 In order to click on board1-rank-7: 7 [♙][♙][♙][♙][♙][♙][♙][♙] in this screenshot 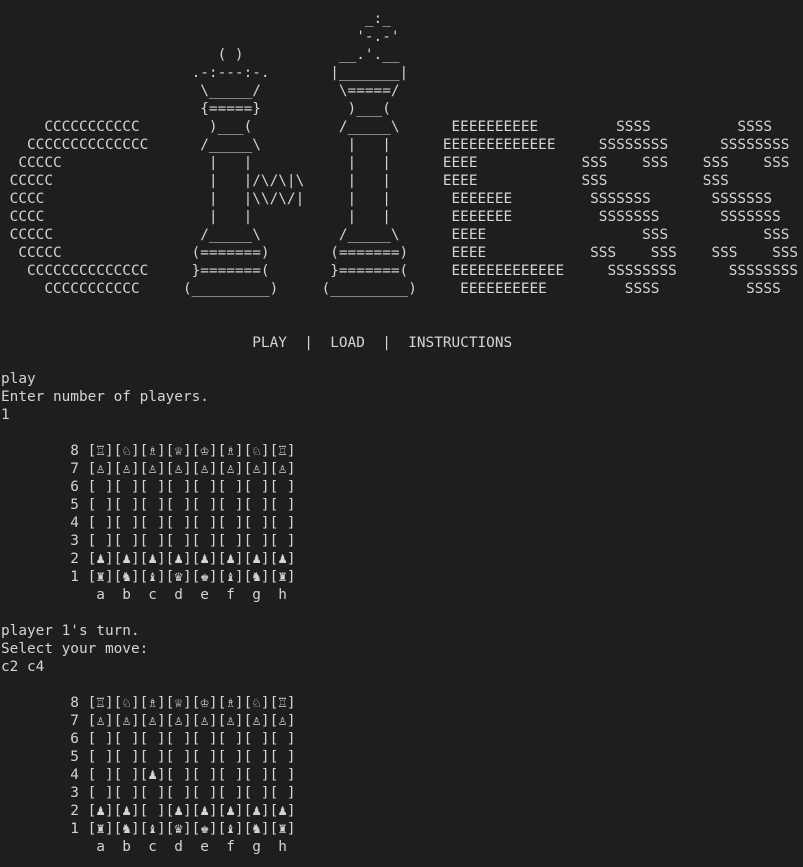, I will do `click(148, 469)`.